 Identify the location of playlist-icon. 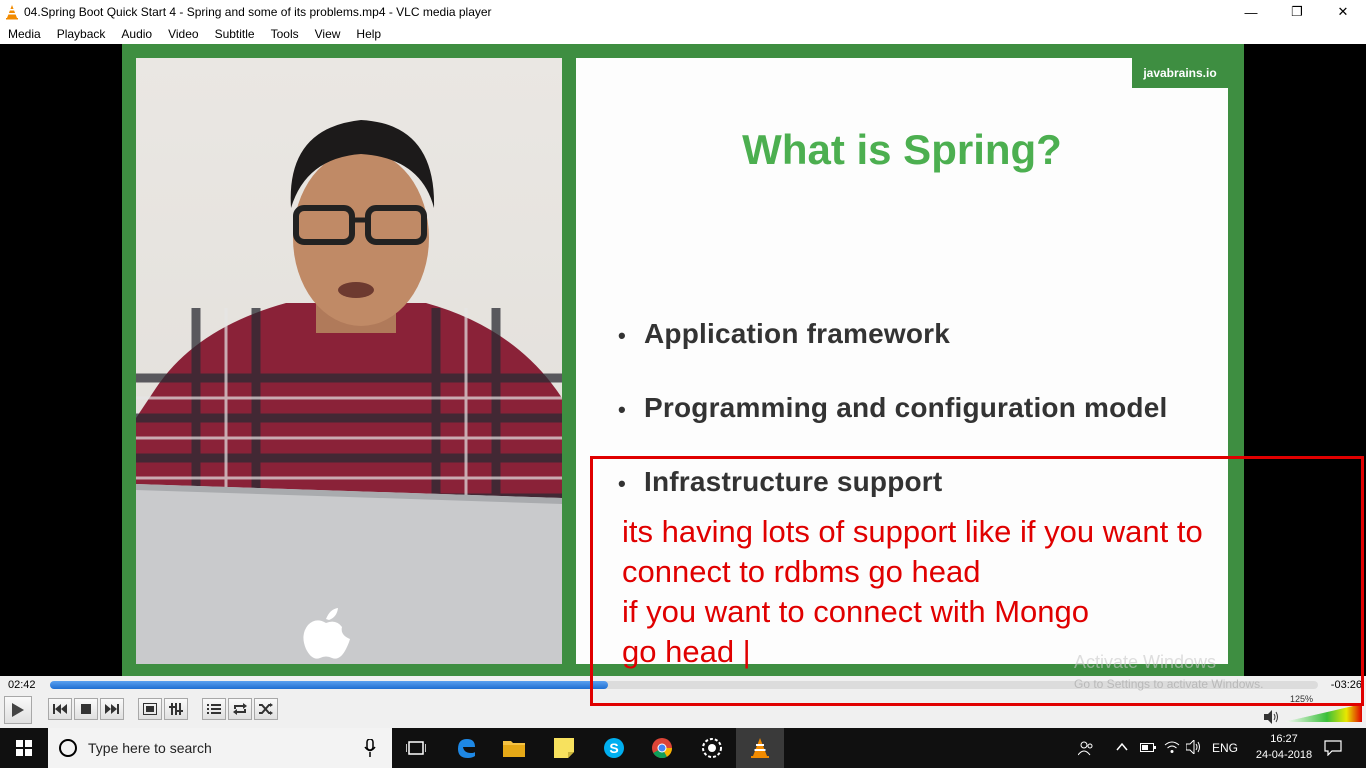
(214, 709).